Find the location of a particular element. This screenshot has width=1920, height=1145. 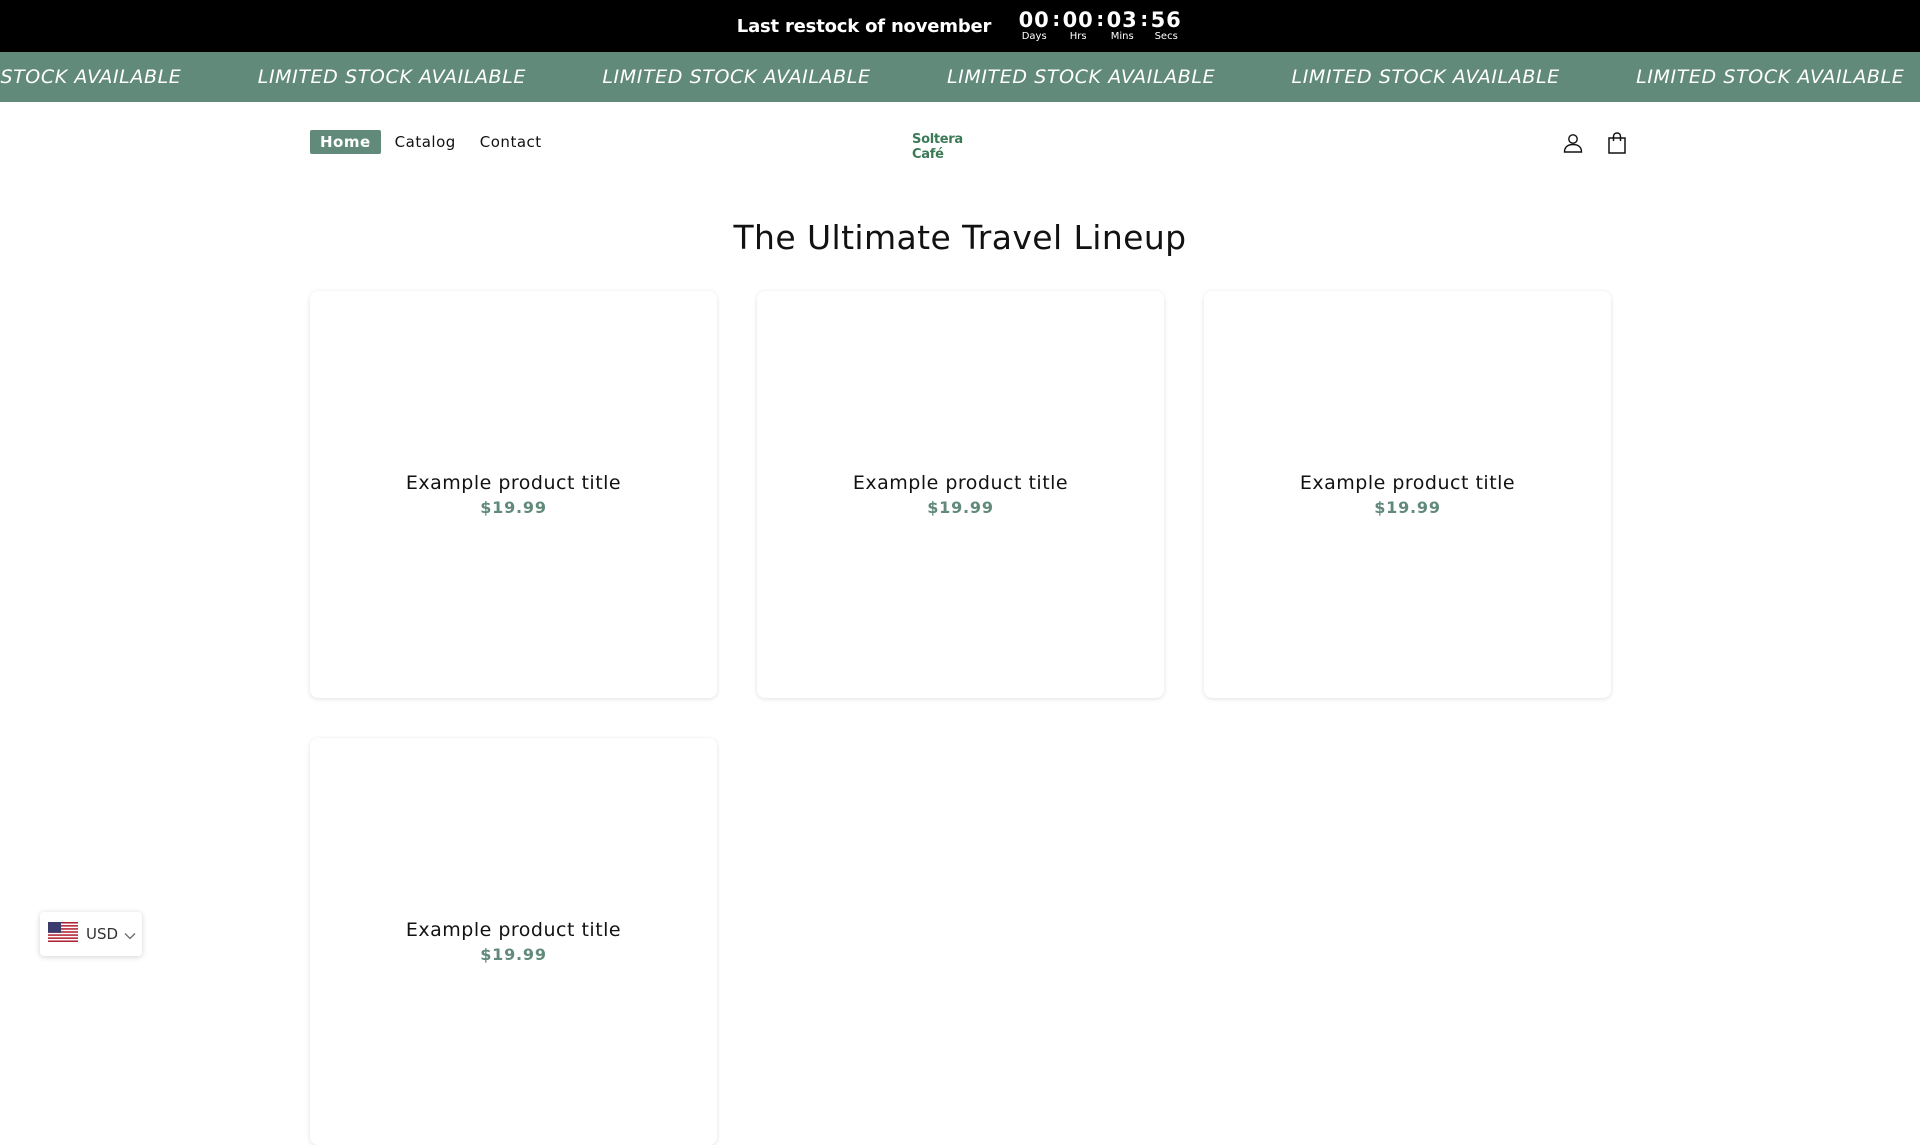

header-actions is located at coordinates (1586, 143).